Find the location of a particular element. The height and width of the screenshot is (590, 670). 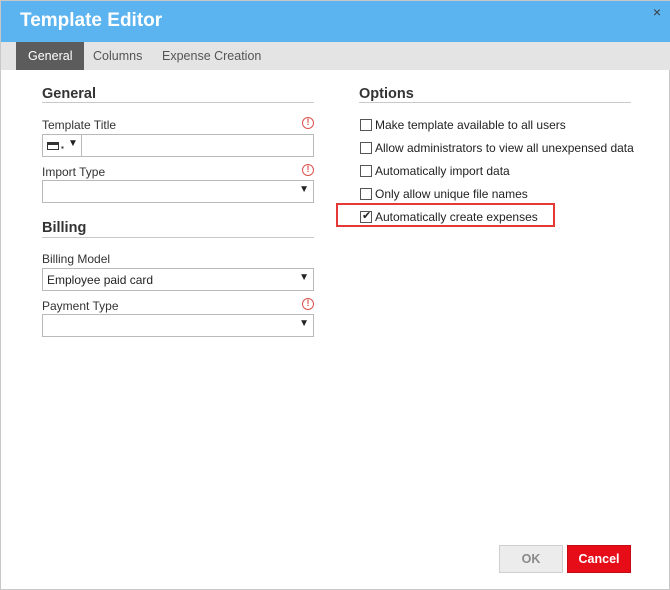

option-label: Make template available to all users is located at coordinates (470, 125).